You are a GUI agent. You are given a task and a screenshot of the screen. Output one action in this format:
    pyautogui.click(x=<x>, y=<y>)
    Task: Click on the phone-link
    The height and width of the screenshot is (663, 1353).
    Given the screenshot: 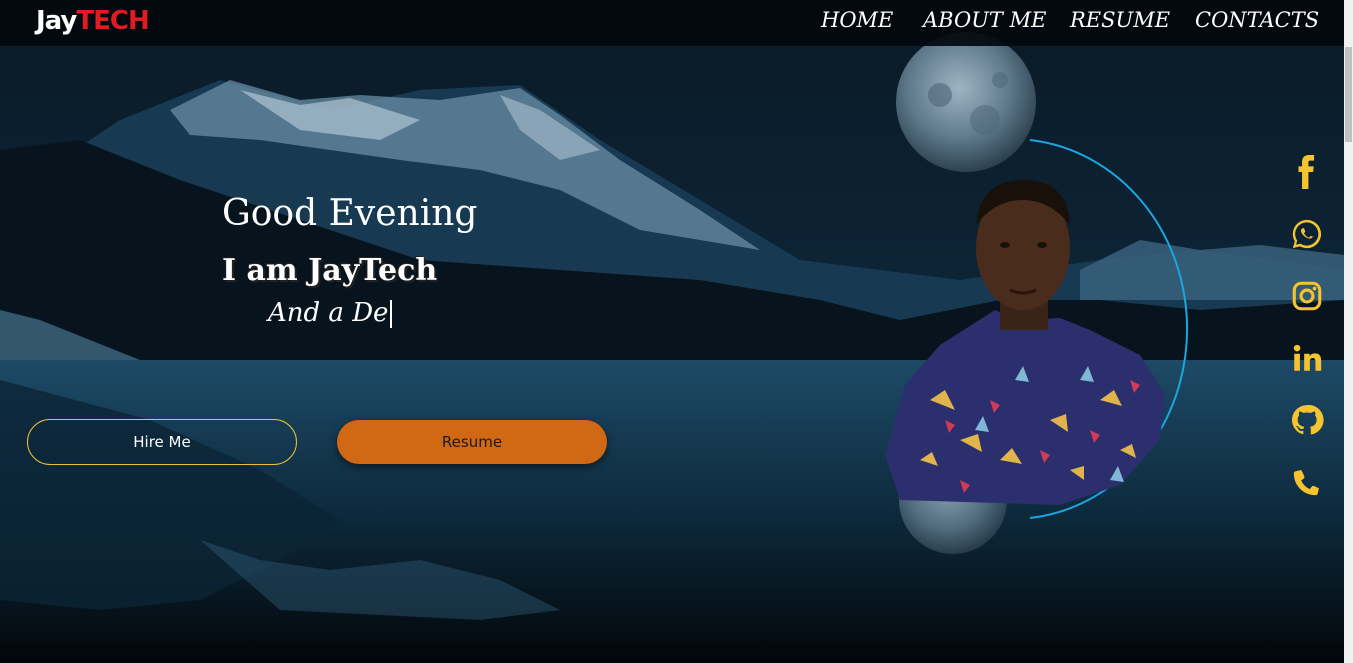 What is the action you would take?
    pyautogui.click(x=1308, y=483)
    